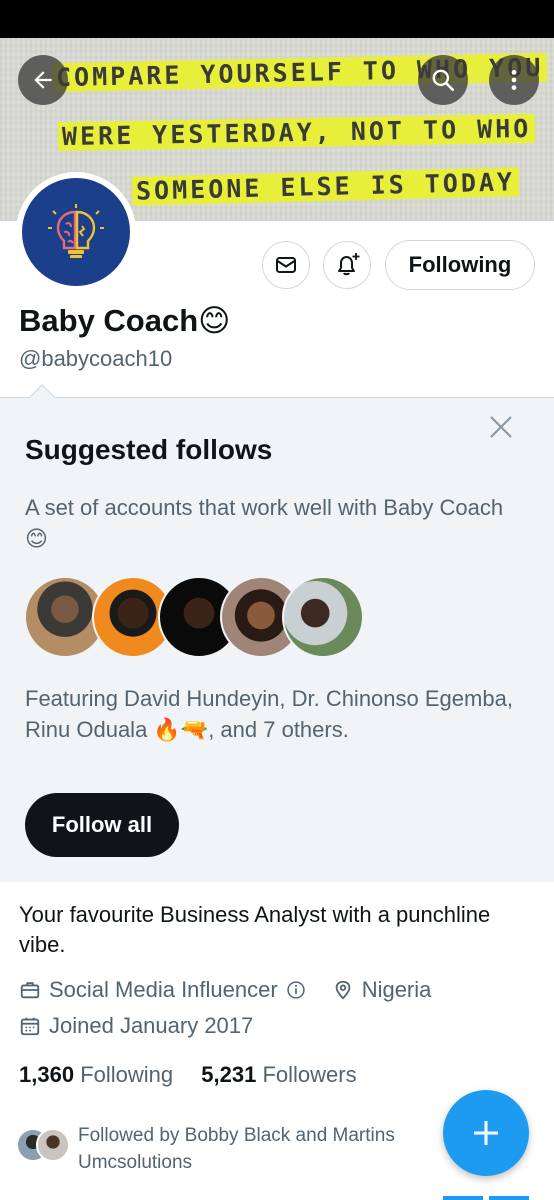  What do you see at coordinates (188, 1075) in the screenshot?
I see `follow-counts: 1,360 Following 5,231 Followers` at bounding box center [188, 1075].